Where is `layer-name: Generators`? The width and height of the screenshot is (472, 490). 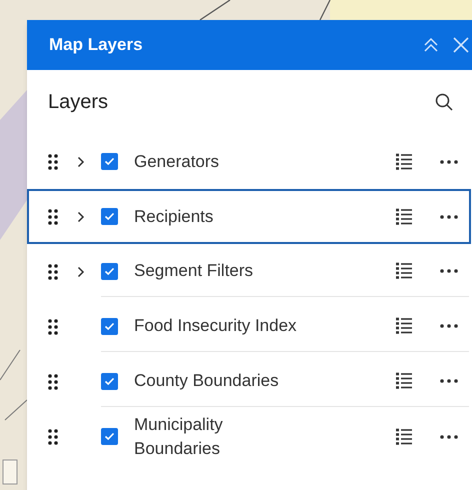 layer-name: Generators is located at coordinates (177, 161).